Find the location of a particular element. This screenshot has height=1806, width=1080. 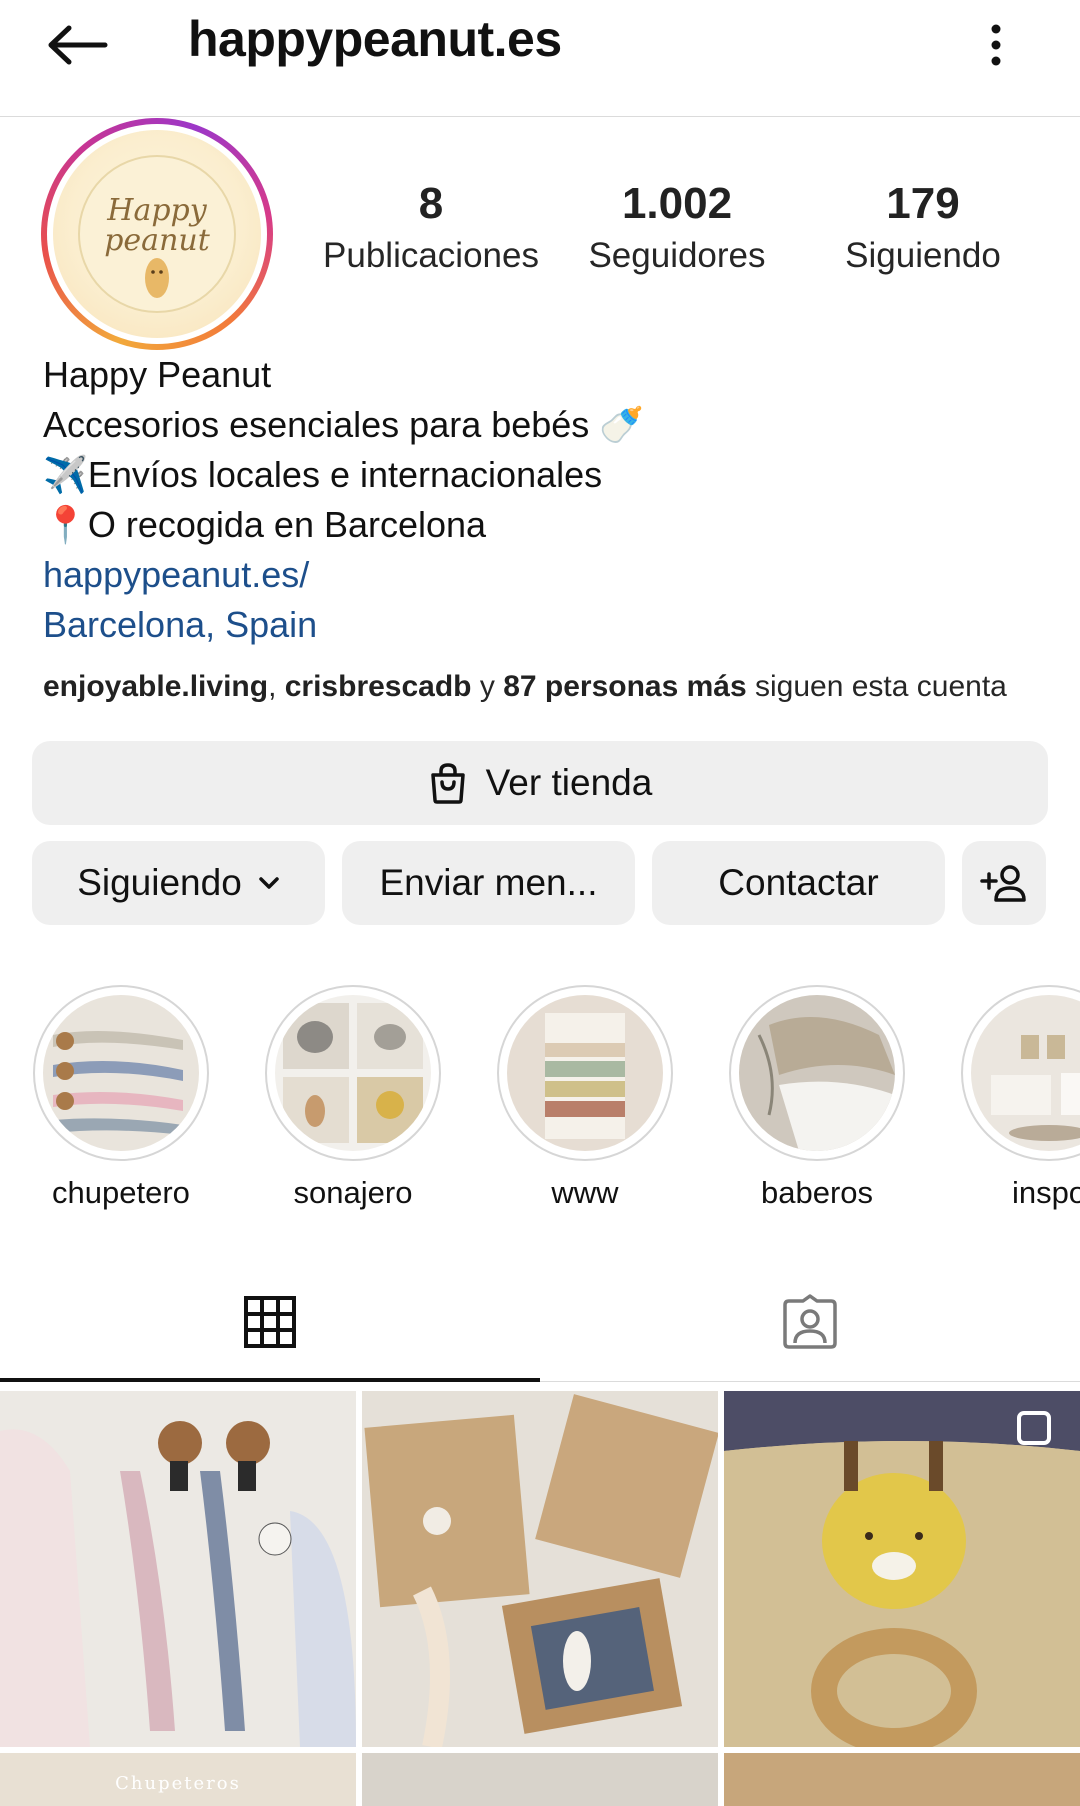

tab-tagged is located at coordinates (810, 1322).